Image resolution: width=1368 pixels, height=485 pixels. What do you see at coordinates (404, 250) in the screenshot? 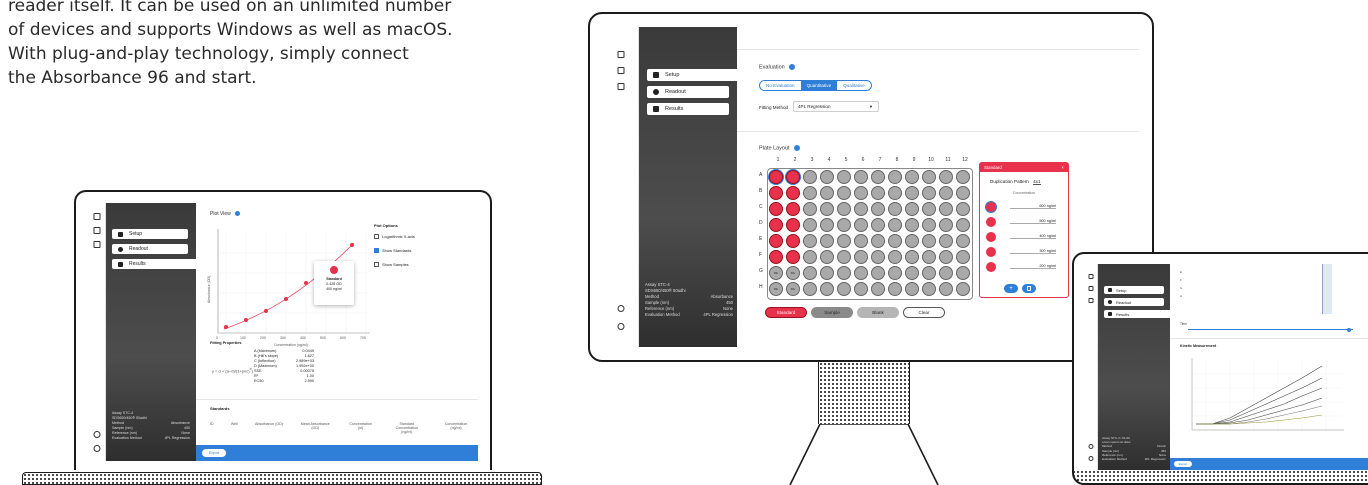
I see `option-show-standards: Show Standards` at bounding box center [404, 250].